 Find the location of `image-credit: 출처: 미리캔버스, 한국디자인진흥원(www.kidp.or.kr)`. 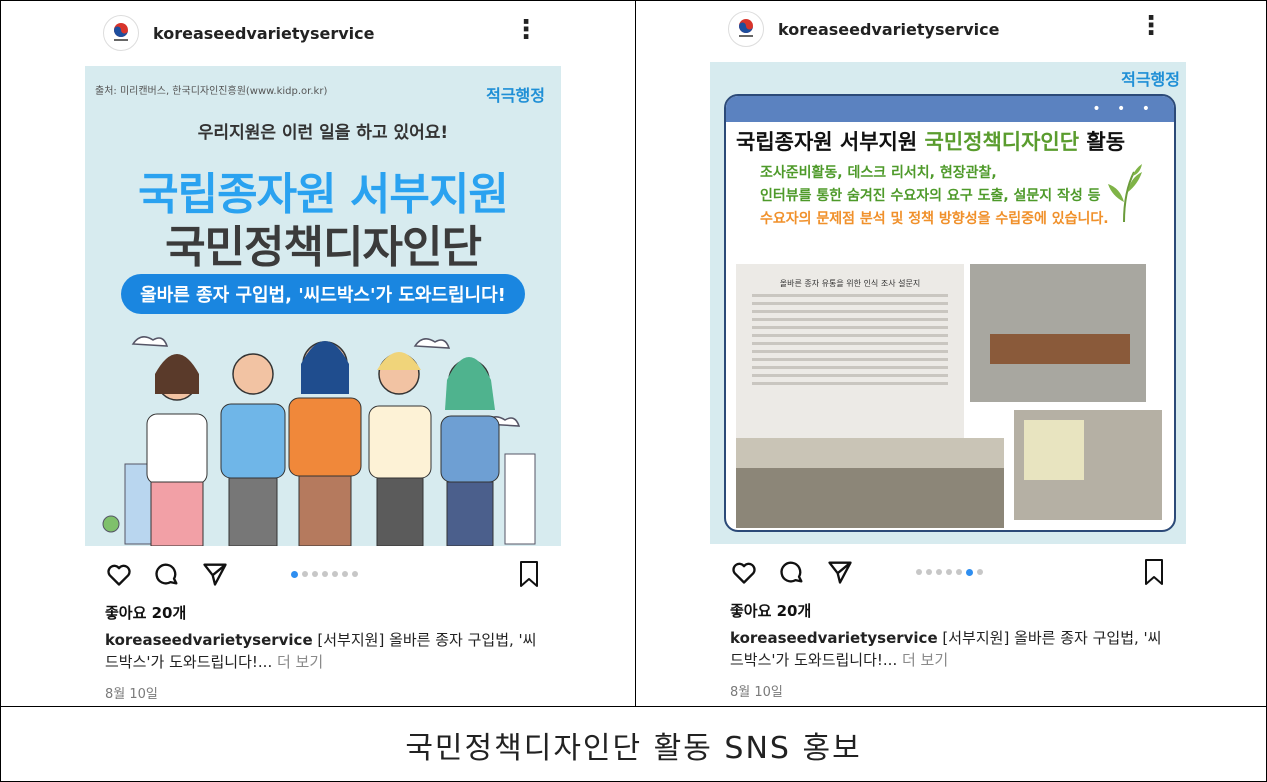

image-credit: 출처: 미리캔버스, 한국디자인진흥원(www.kidp.or.kr) is located at coordinates (211, 91).